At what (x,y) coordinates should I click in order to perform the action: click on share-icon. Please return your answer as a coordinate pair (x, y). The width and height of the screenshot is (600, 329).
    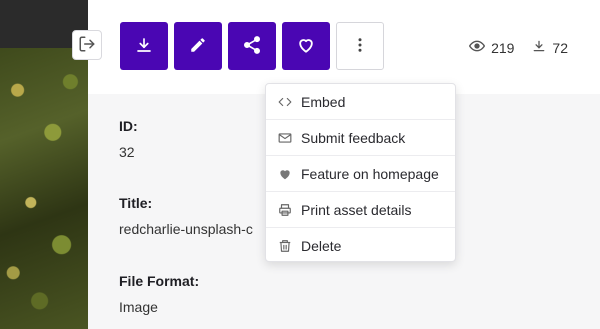
    Looking at the image, I should click on (252, 46).